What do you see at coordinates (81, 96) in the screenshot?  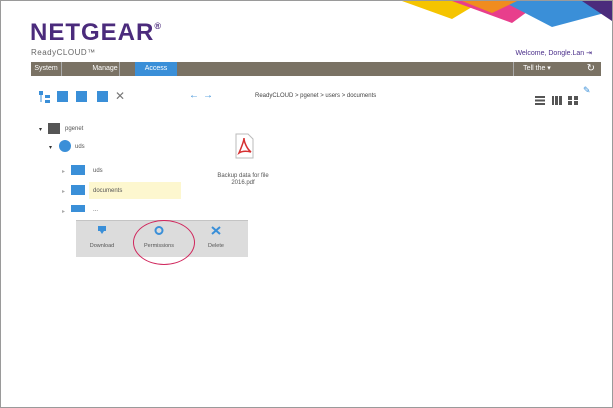 I see `upload-icon` at bounding box center [81, 96].